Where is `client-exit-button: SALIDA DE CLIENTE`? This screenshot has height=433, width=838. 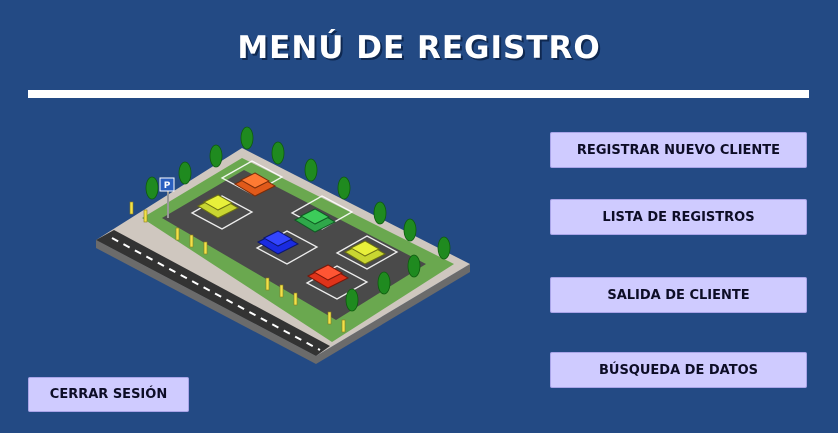 client-exit-button: SALIDA DE CLIENTE is located at coordinates (678, 295).